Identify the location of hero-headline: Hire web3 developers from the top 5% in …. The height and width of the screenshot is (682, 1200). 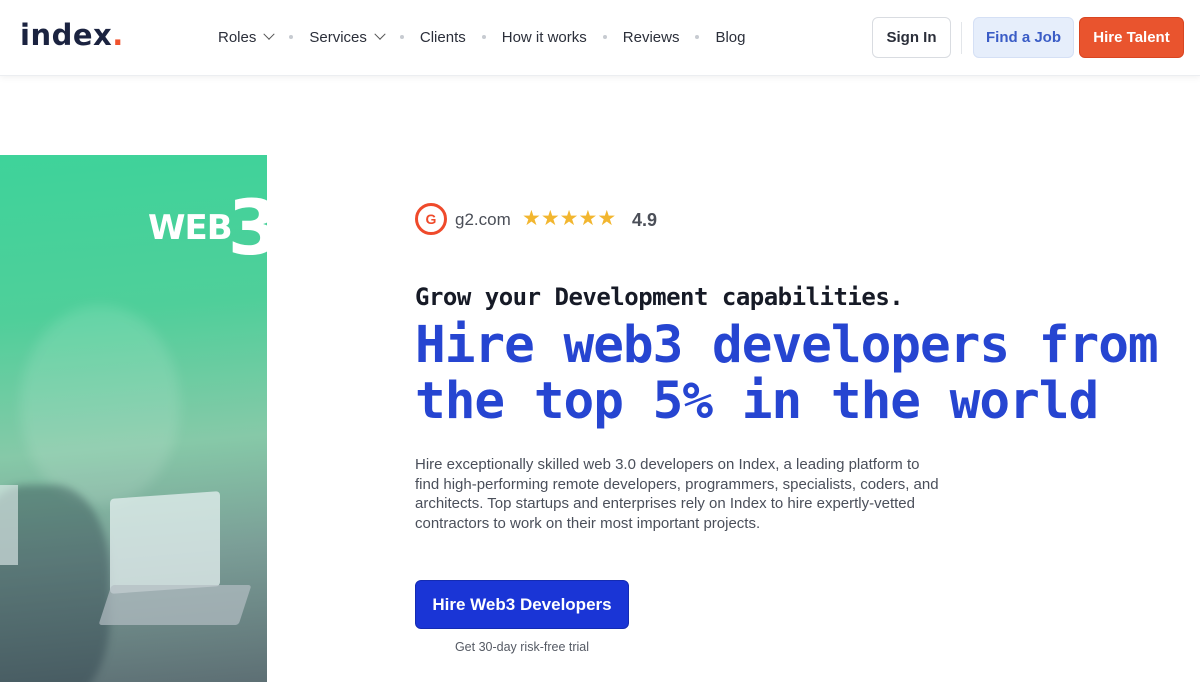
(787, 373).